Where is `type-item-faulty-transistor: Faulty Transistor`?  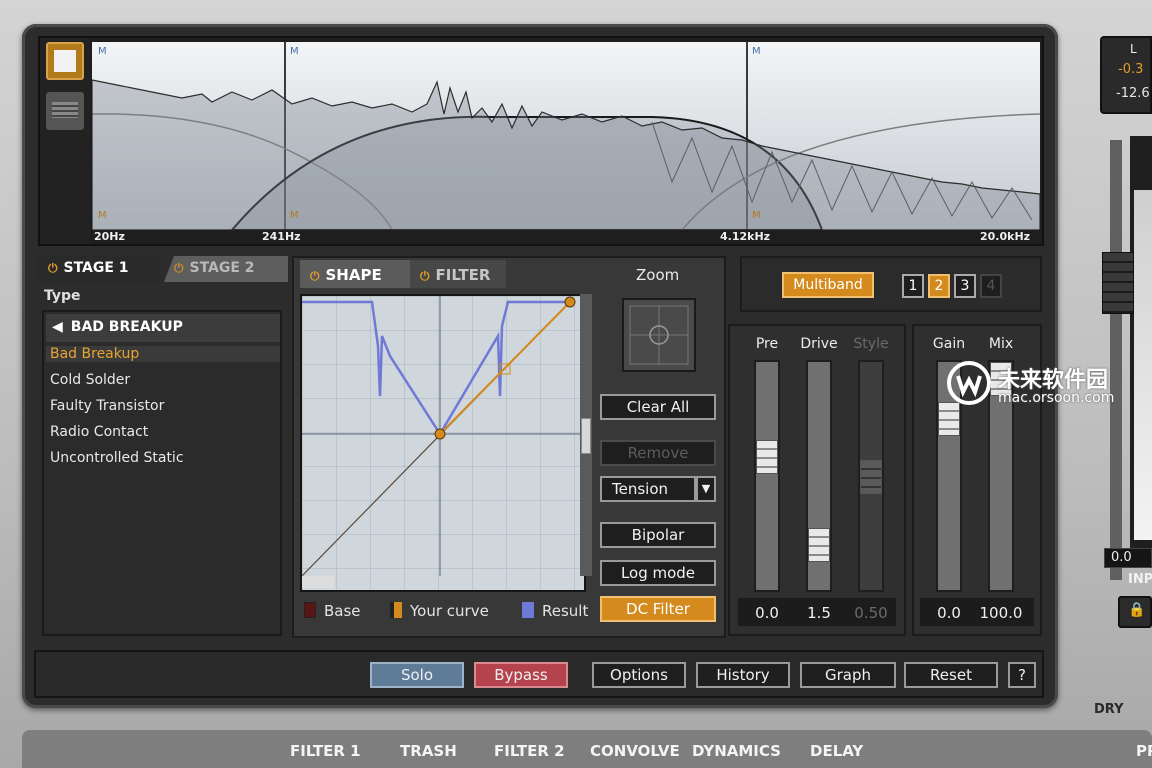 type-item-faulty-transistor: Faulty Transistor is located at coordinates (107, 406).